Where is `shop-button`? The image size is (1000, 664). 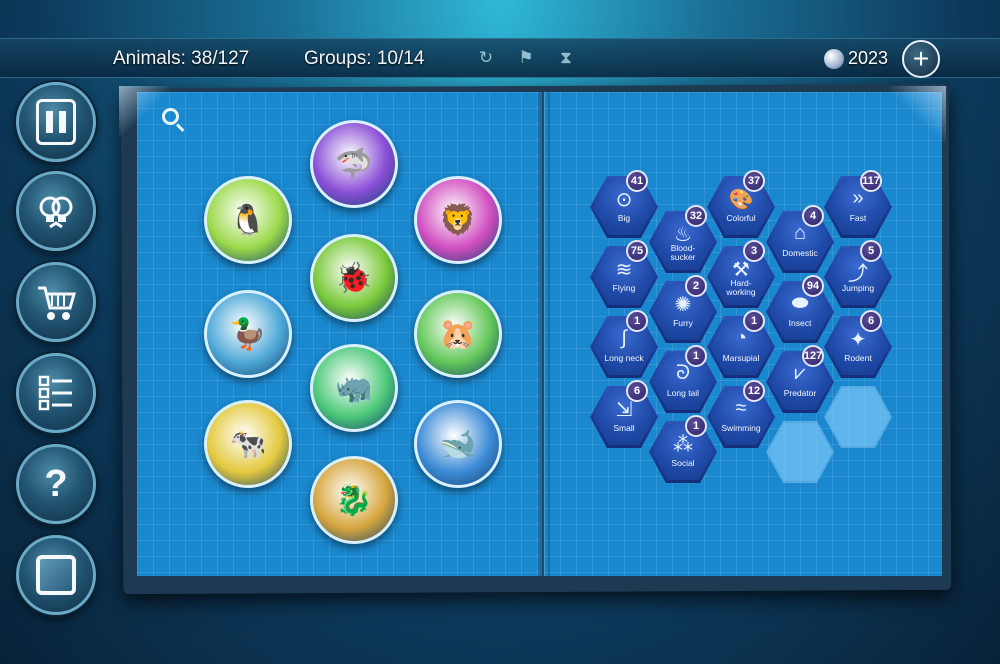
shop-button is located at coordinates (56, 302).